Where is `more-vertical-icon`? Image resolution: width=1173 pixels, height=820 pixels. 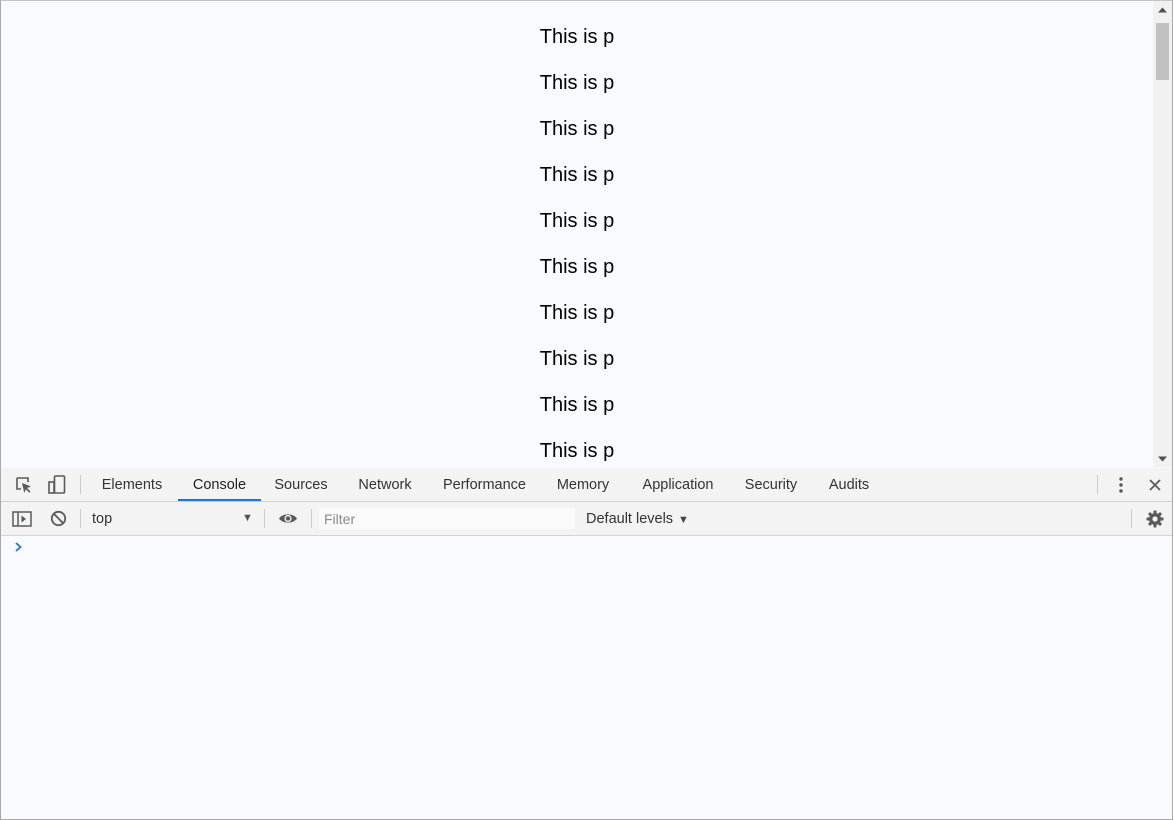 more-vertical-icon is located at coordinates (1121, 484).